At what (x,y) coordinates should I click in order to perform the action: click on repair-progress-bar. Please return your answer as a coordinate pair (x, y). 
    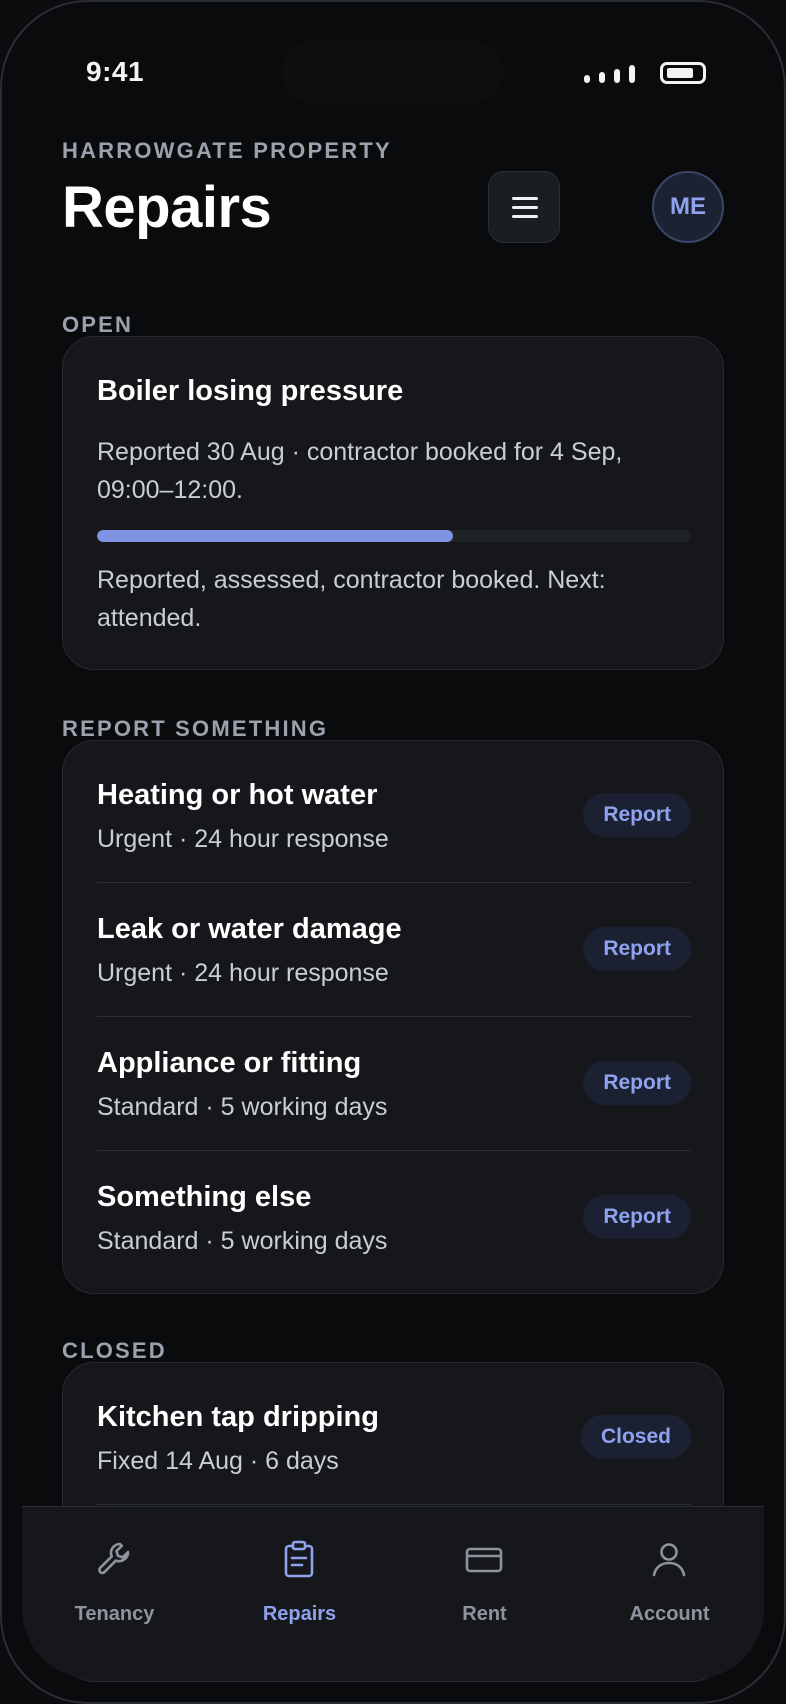
    Looking at the image, I should click on (394, 536).